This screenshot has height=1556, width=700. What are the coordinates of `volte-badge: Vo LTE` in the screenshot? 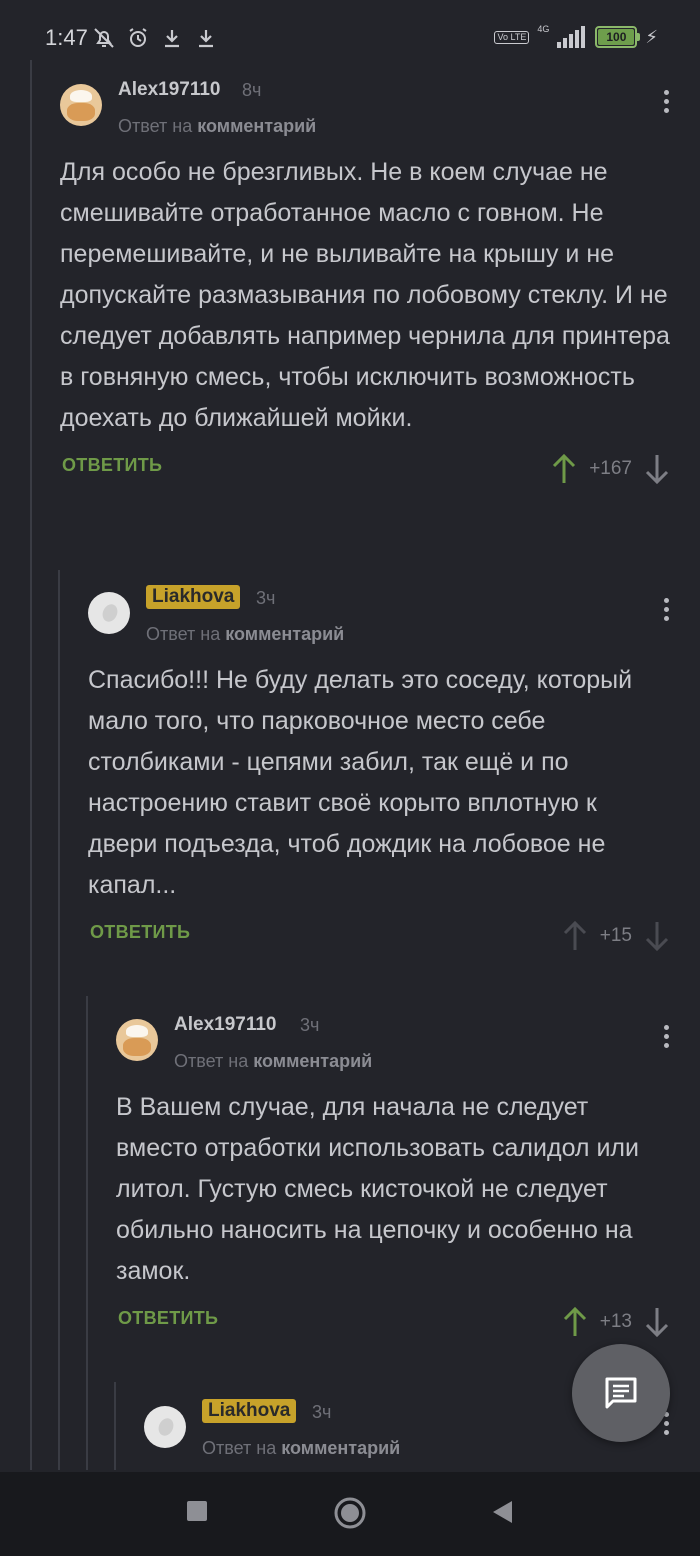 It's located at (512, 37).